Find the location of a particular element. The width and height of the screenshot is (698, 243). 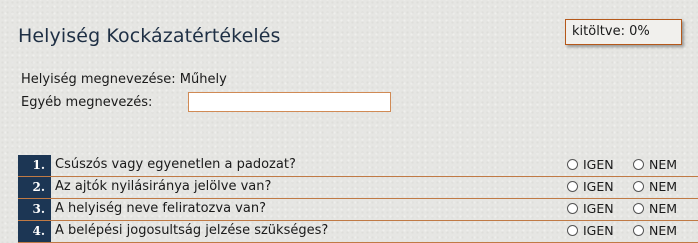

progress-indicator: kitöltve: 0% is located at coordinates (623, 32).